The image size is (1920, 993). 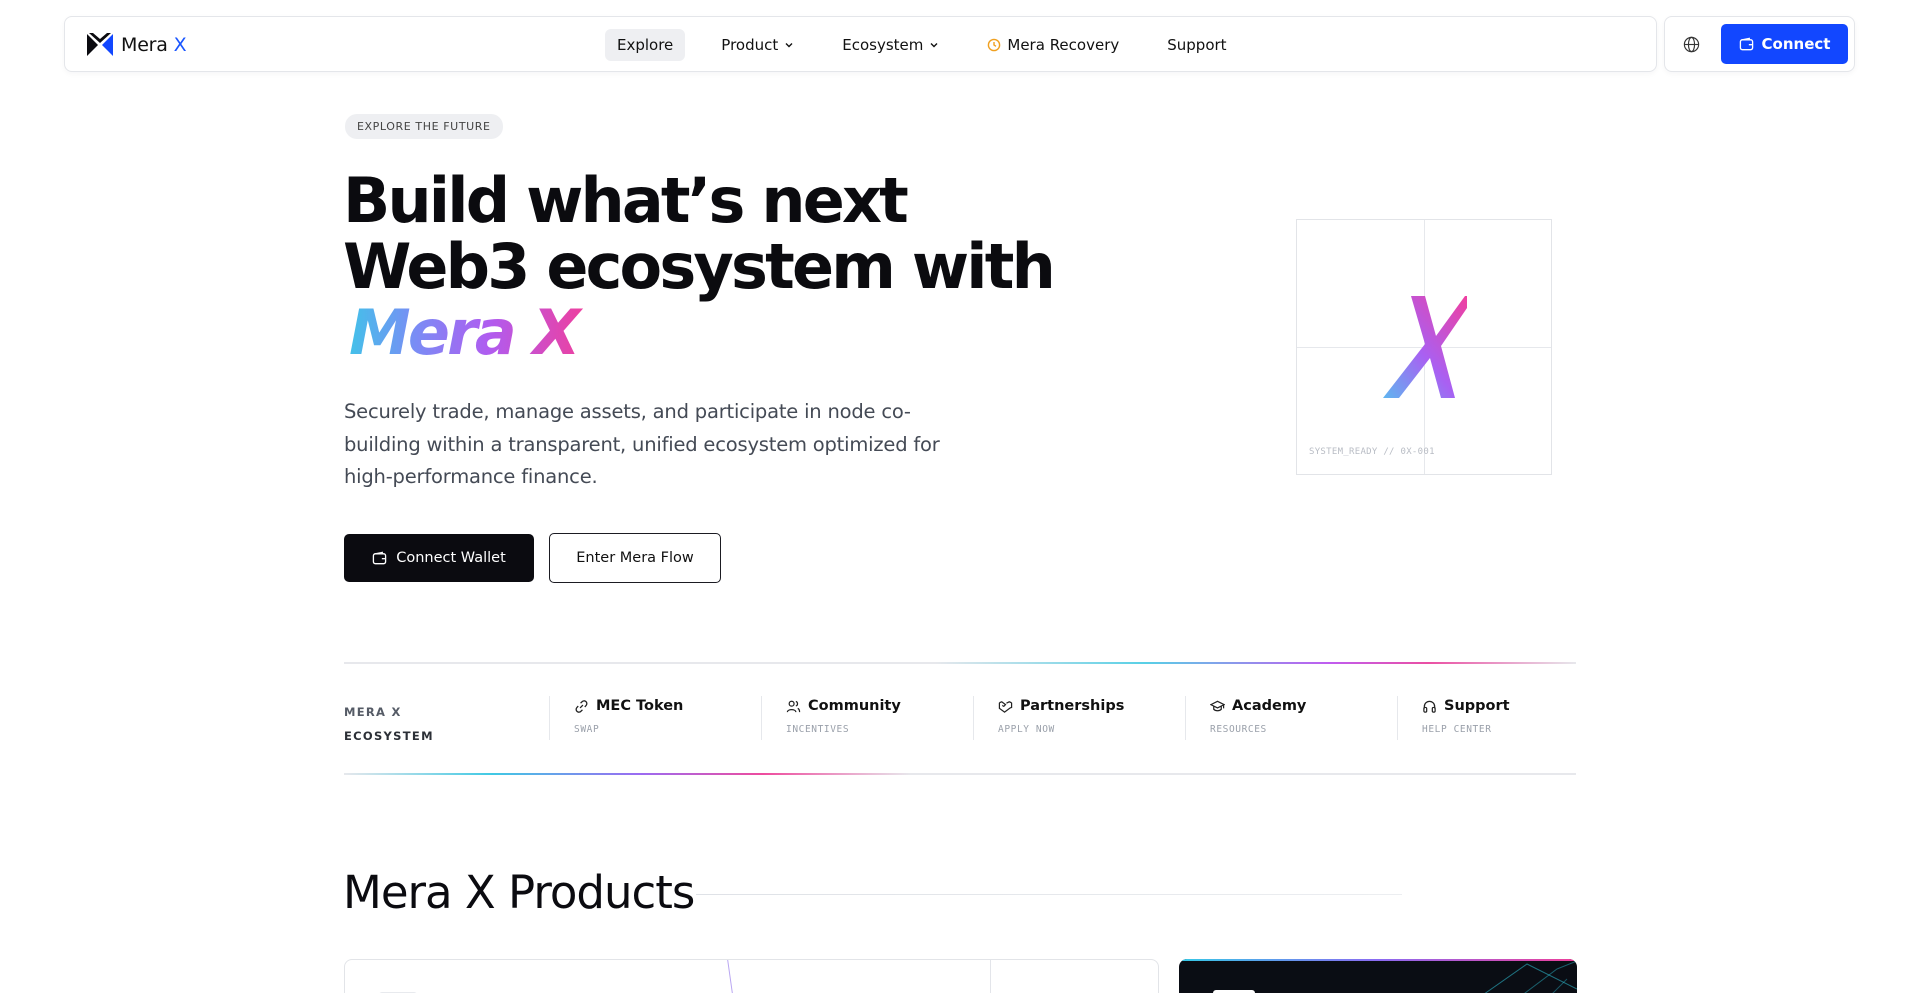 What do you see at coordinates (793, 706) in the screenshot?
I see `users-icon` at bounding box center [793, 706].